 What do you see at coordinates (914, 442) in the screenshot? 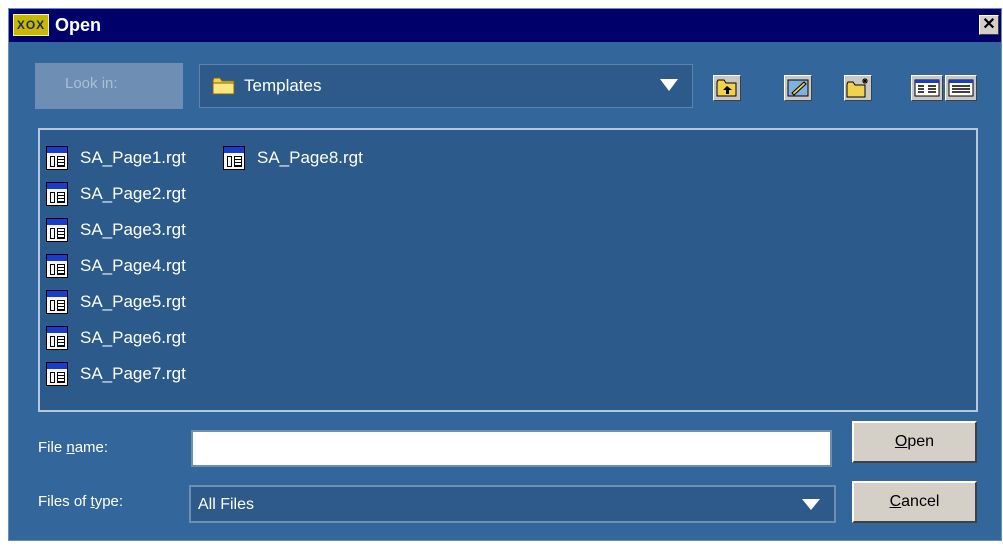
I see `open-button: Open` at bounding box center [914, 442].